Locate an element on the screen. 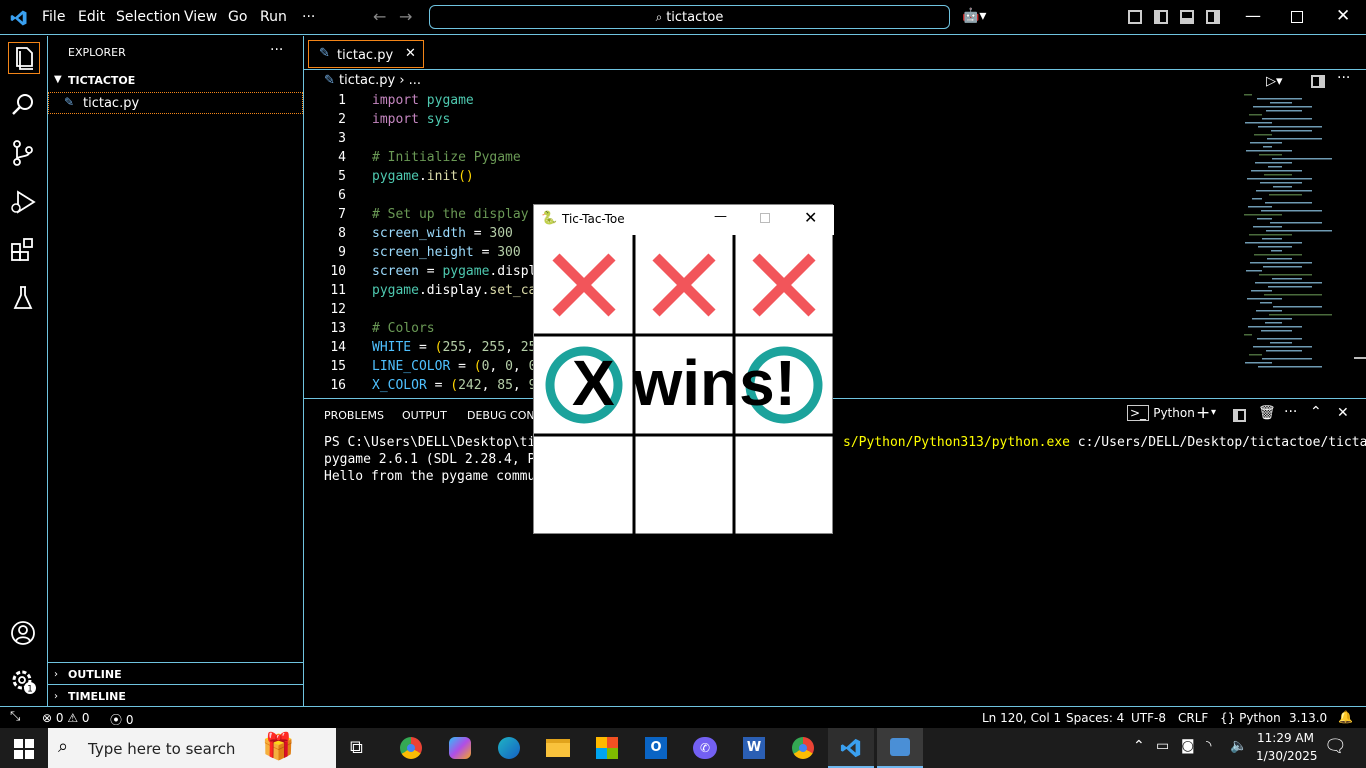 Image resolution: width=1366 pixels, height=768 pixels. chrome-icon is located at coordinates (411, 748).